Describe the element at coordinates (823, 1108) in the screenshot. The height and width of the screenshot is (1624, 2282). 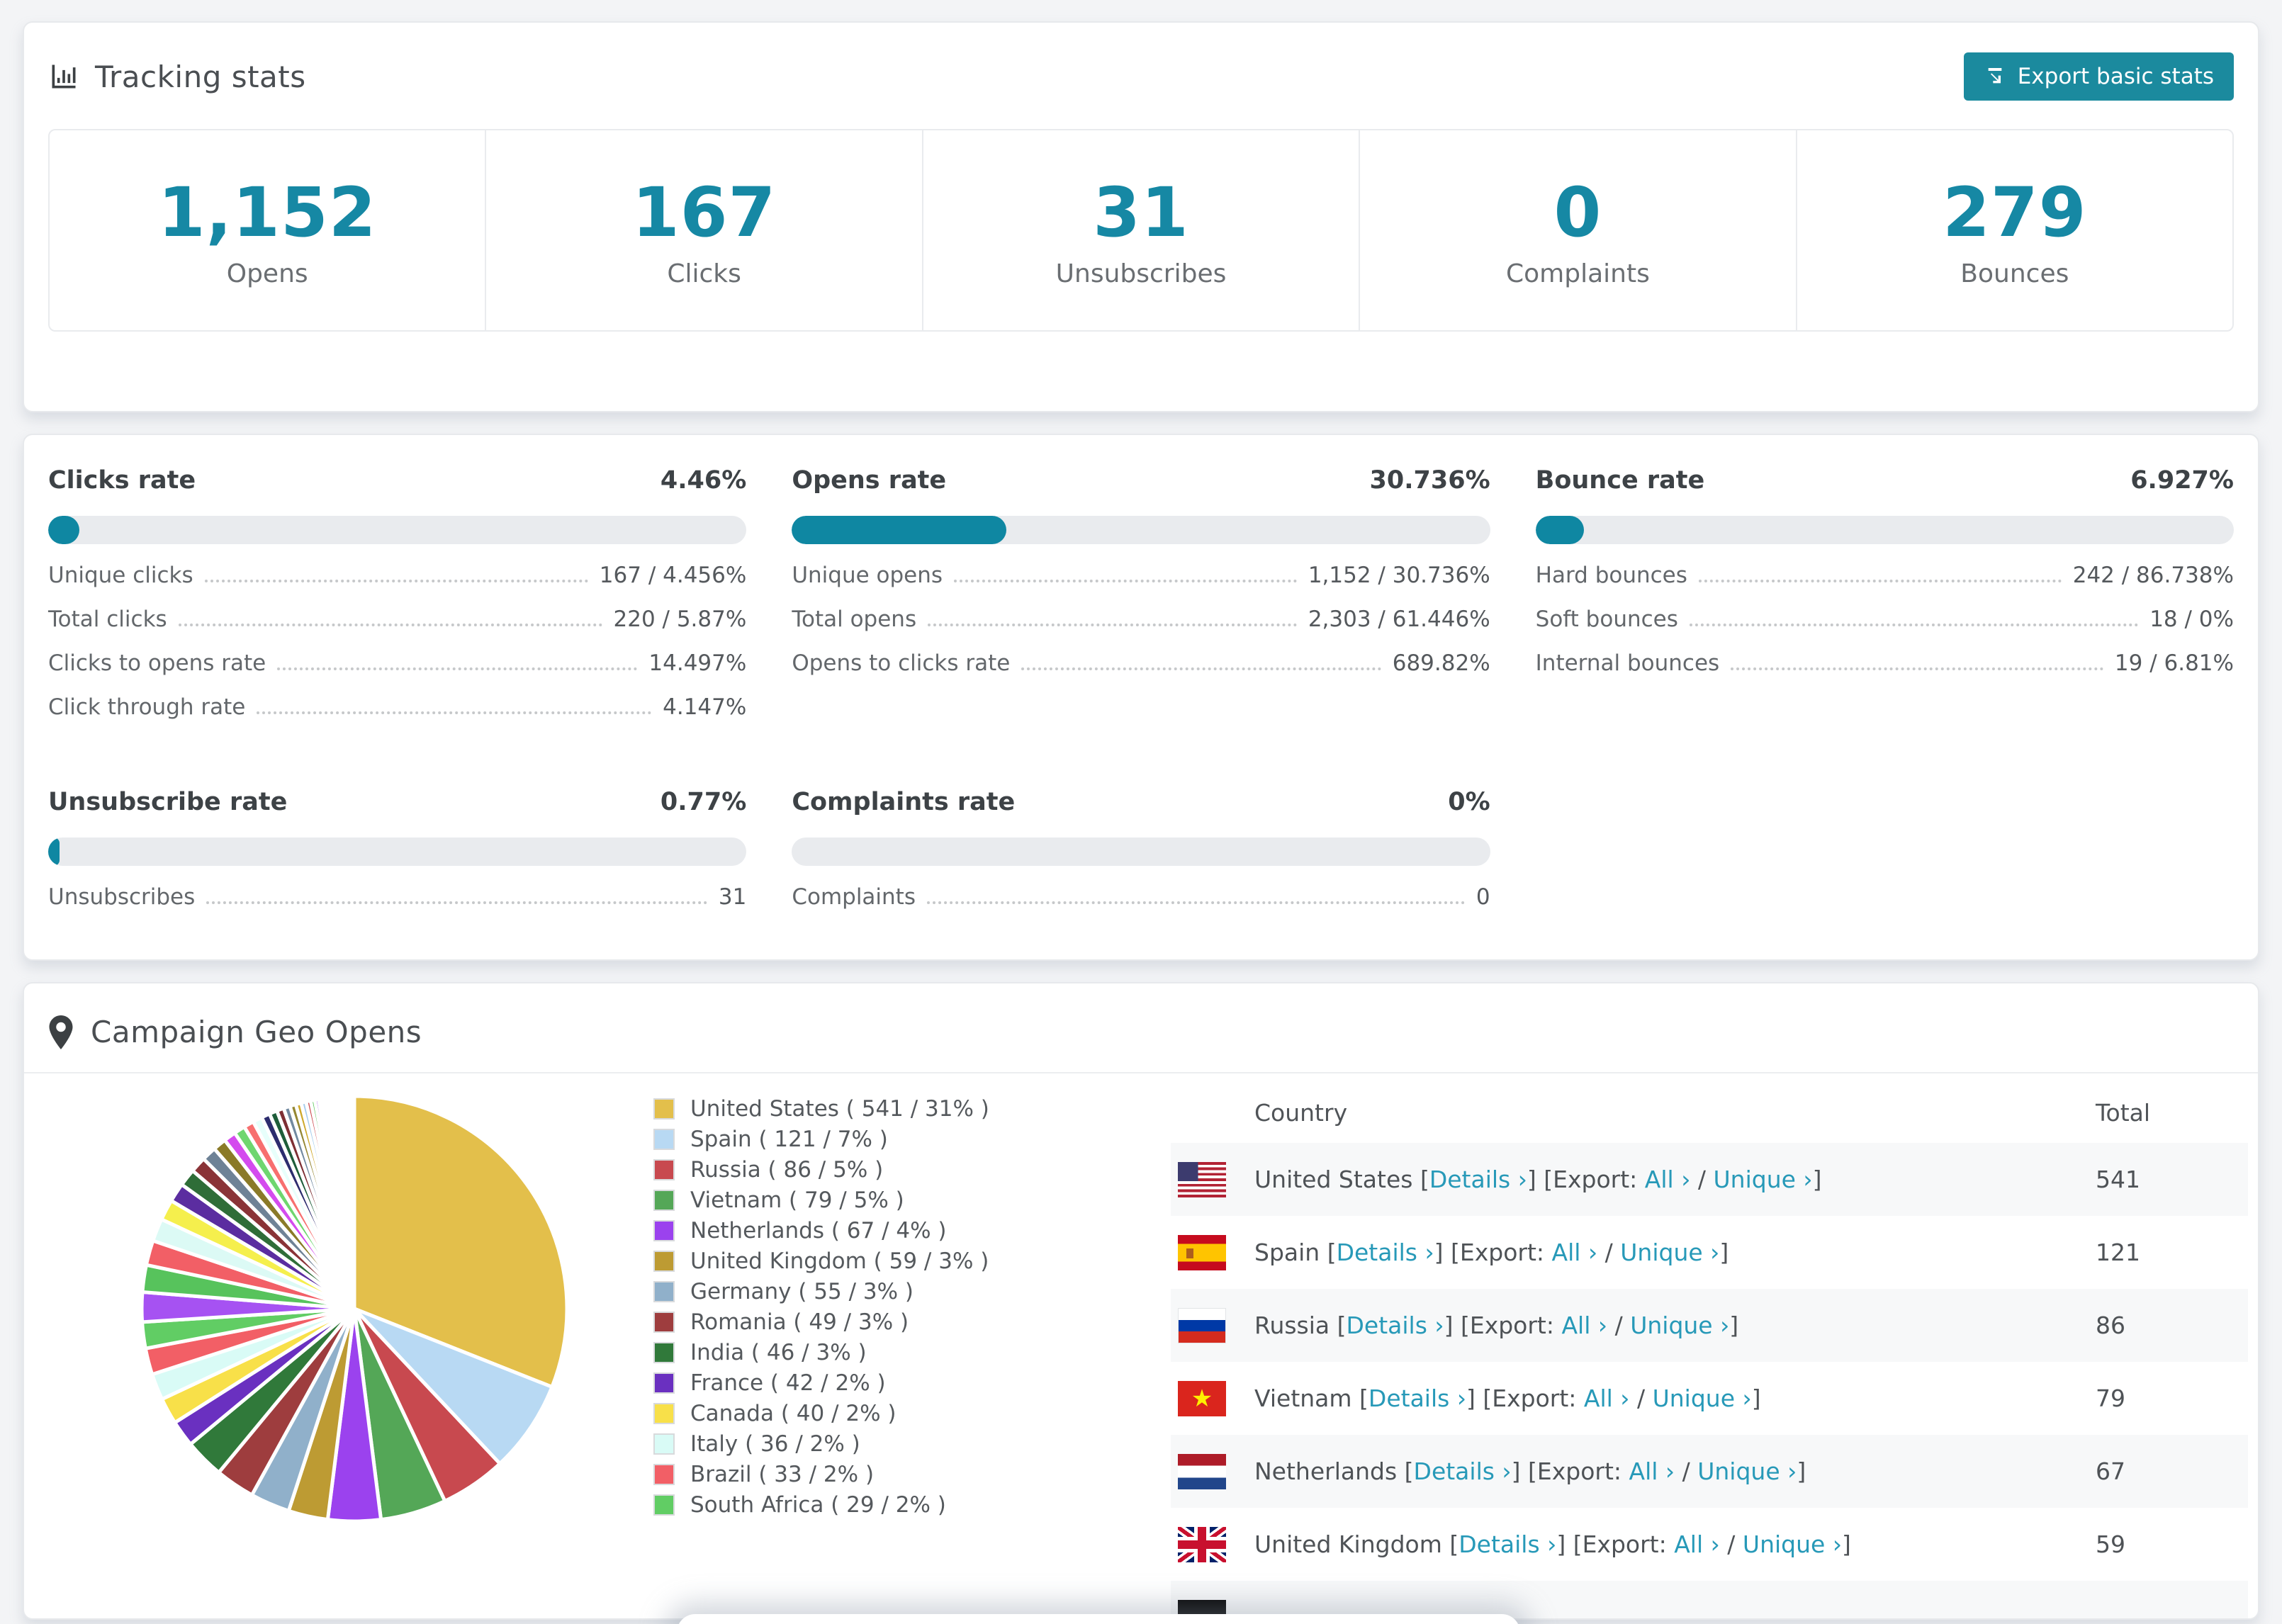
I see `legend-item-united-states: United States ( 541 / 31% )` at that location.